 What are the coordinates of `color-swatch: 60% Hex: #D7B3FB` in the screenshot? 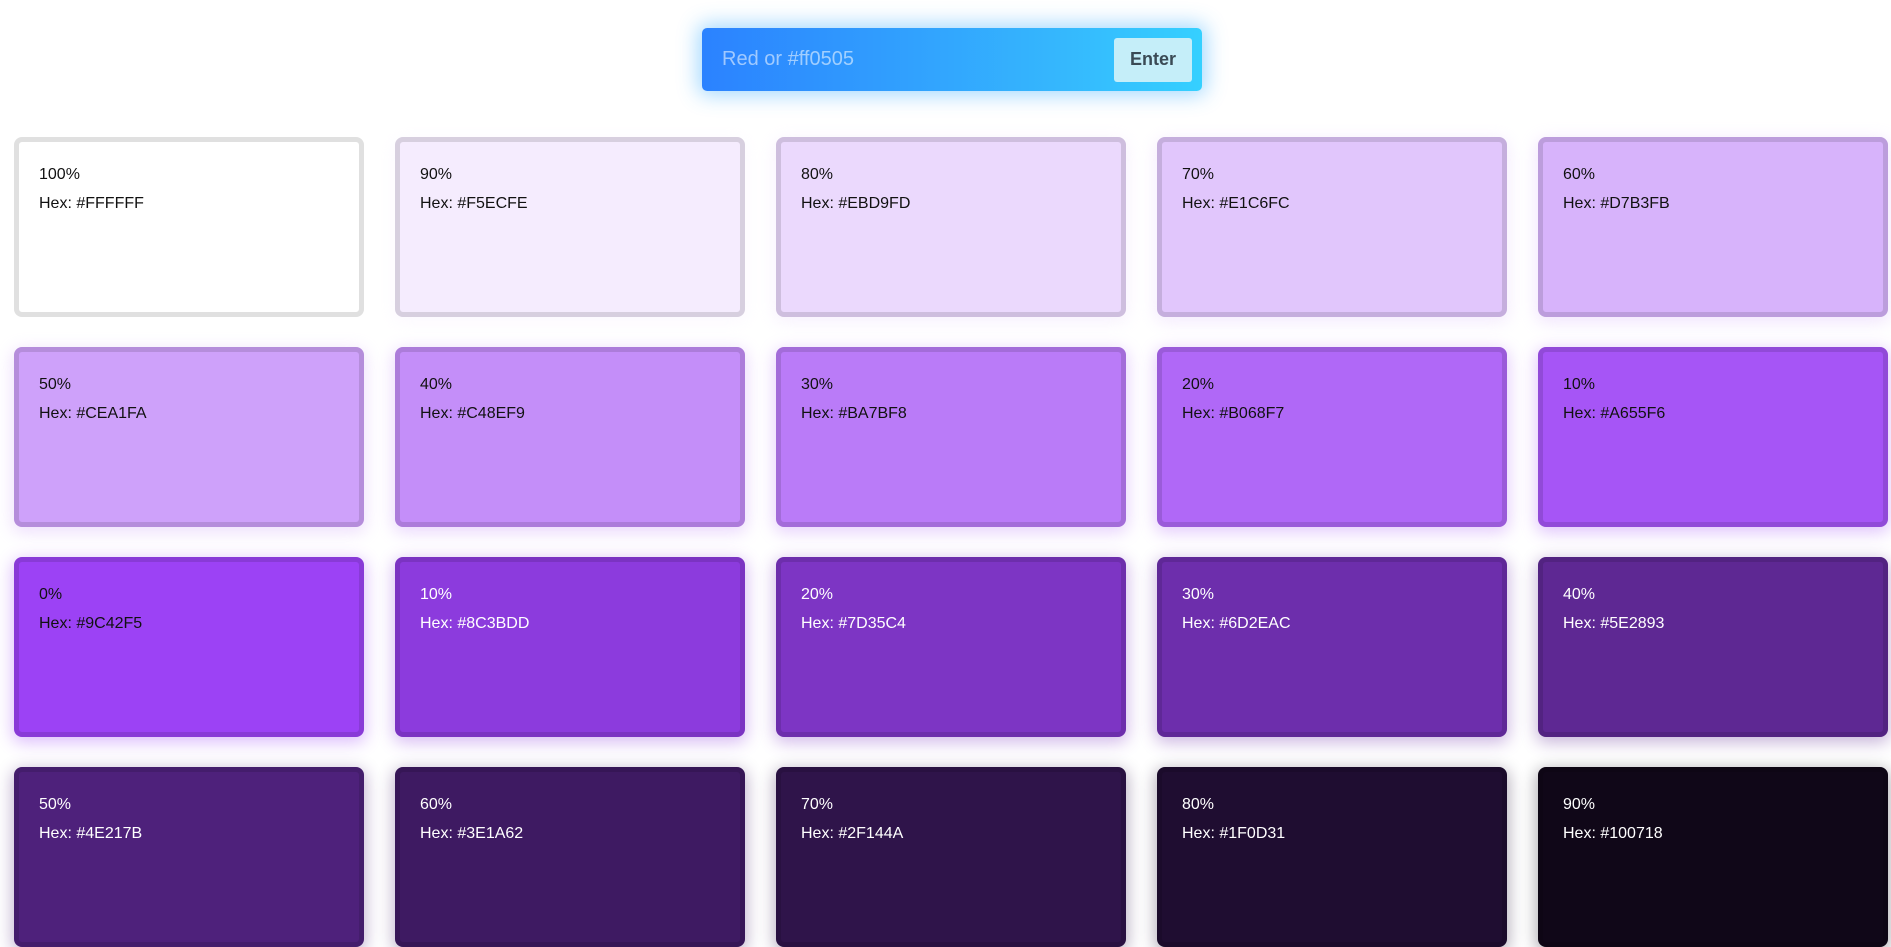 It's located at (1713, 227).